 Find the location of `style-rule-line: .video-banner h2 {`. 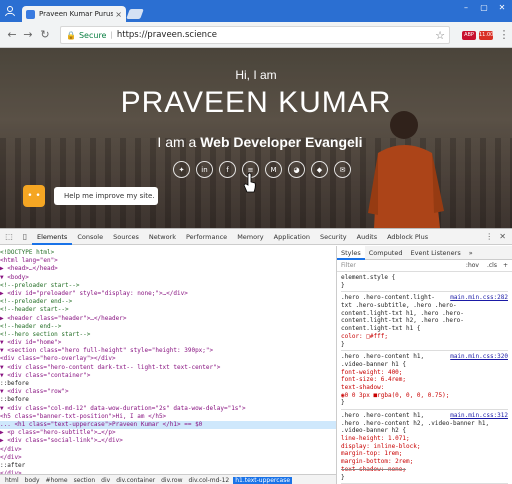

style-rule-line: .video-banner h2 { is located at coordinates (424, 431).